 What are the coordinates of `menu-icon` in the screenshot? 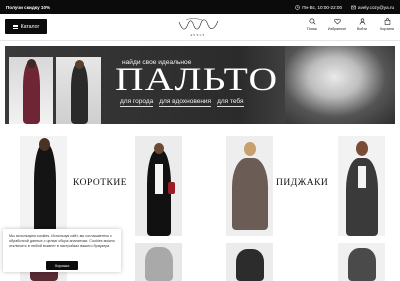 It's located at (15, 26).